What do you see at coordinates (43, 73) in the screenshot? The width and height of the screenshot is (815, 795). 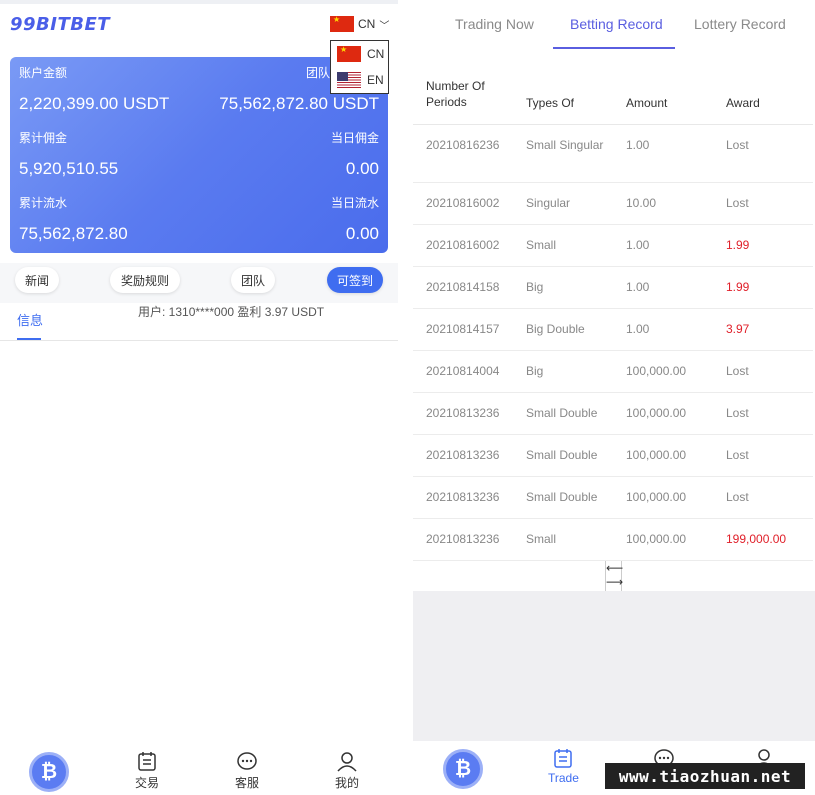 I see `balance-label: 账户金额` at bounding box center [43, 73].